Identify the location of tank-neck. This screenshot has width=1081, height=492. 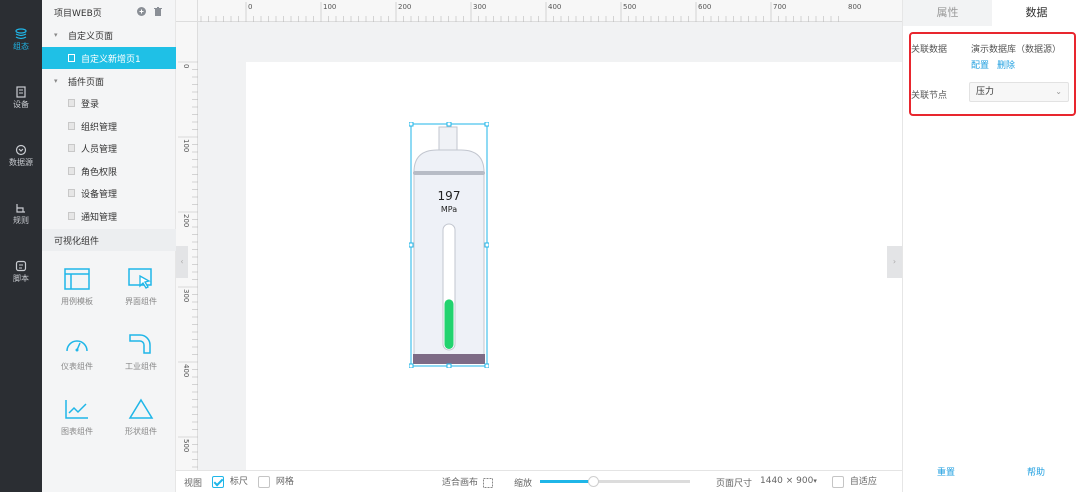
(448, 139).